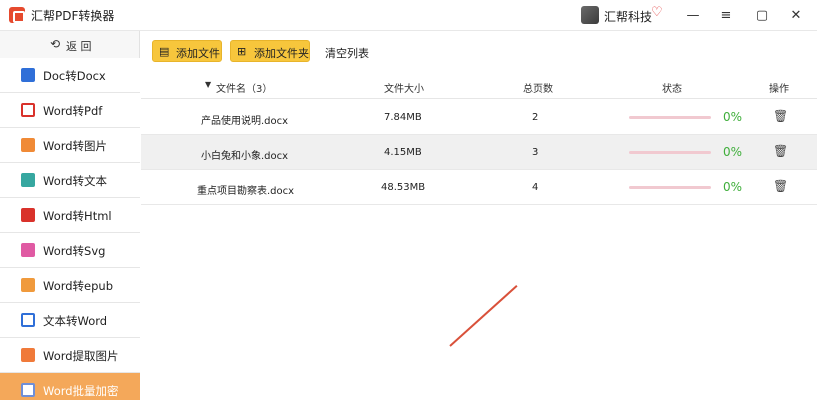 The height and width of the screenshot is (400, 817). I want to click on file-name: 重点项目勘察表.docx, so click(246, 191).